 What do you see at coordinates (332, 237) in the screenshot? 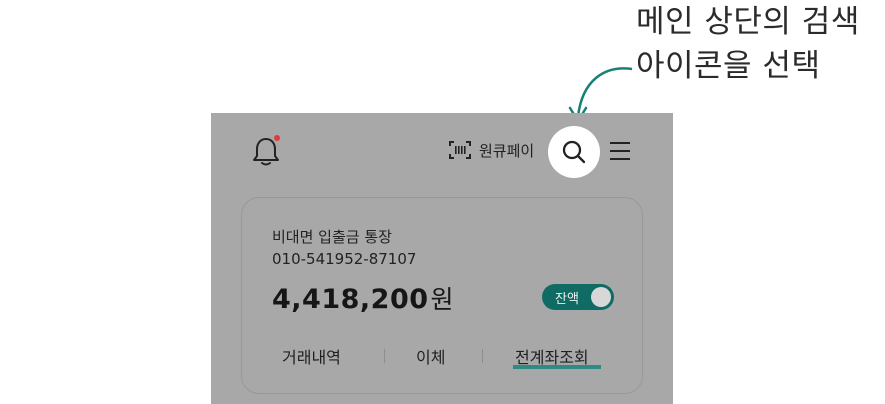
I see `account-name: 비대면 입출금 통장` at bounding box center [332, 237].